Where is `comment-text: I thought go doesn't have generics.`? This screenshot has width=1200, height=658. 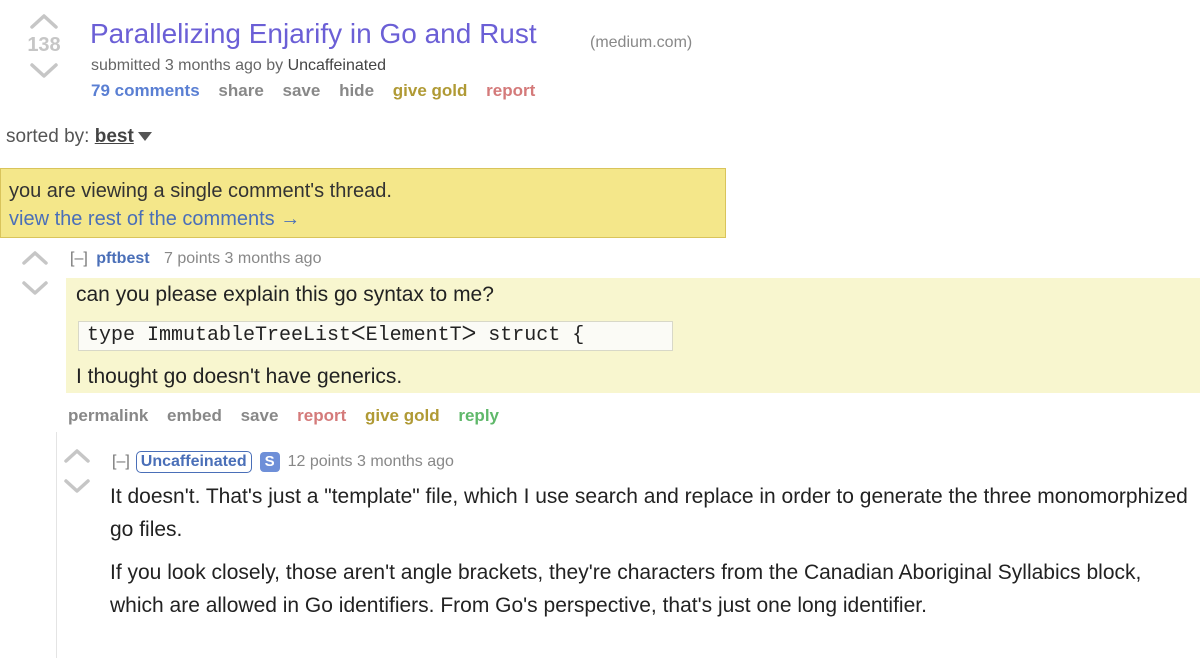
comment-text: I thought go doesn't have generics. is located at coordinates (239, 376).